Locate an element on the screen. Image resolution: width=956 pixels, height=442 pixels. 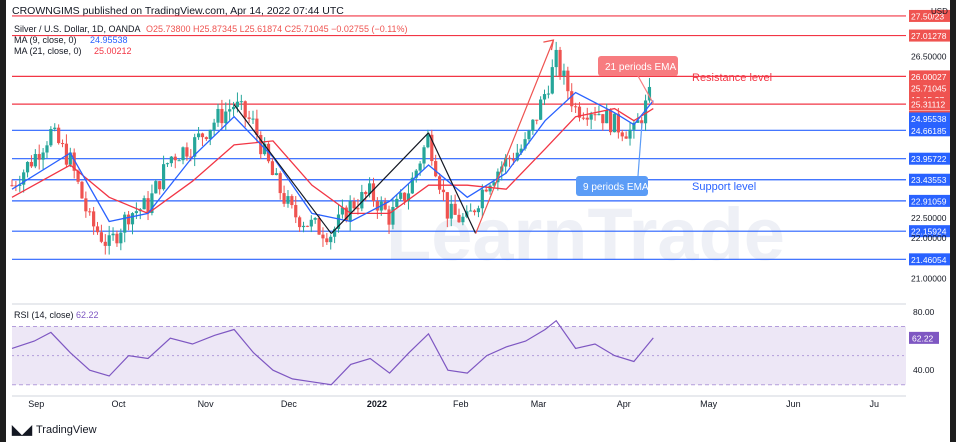
price-label-4: 25.71045 is located at coordinates (929, 89).